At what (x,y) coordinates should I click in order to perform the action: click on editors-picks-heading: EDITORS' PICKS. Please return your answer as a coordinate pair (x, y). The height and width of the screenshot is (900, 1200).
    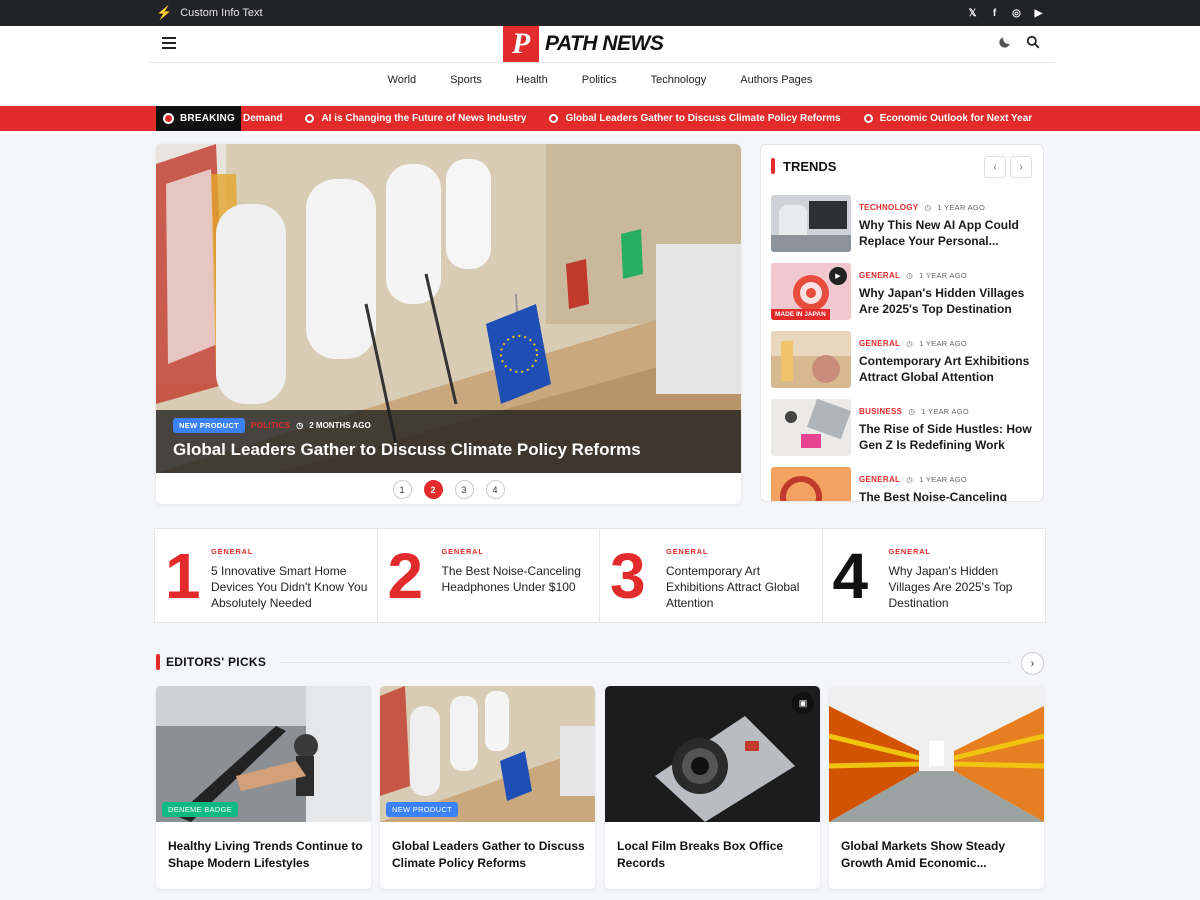
    Looking at the image, I should click on (211, 662).